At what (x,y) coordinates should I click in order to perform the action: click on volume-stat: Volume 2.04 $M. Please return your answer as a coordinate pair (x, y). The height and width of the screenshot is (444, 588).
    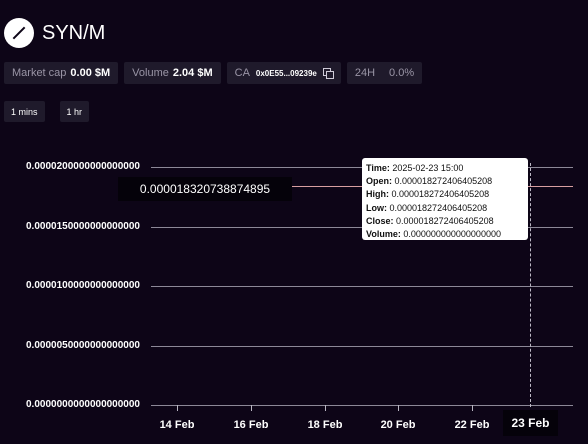
    Looking at the image, I should click on (172, 73).